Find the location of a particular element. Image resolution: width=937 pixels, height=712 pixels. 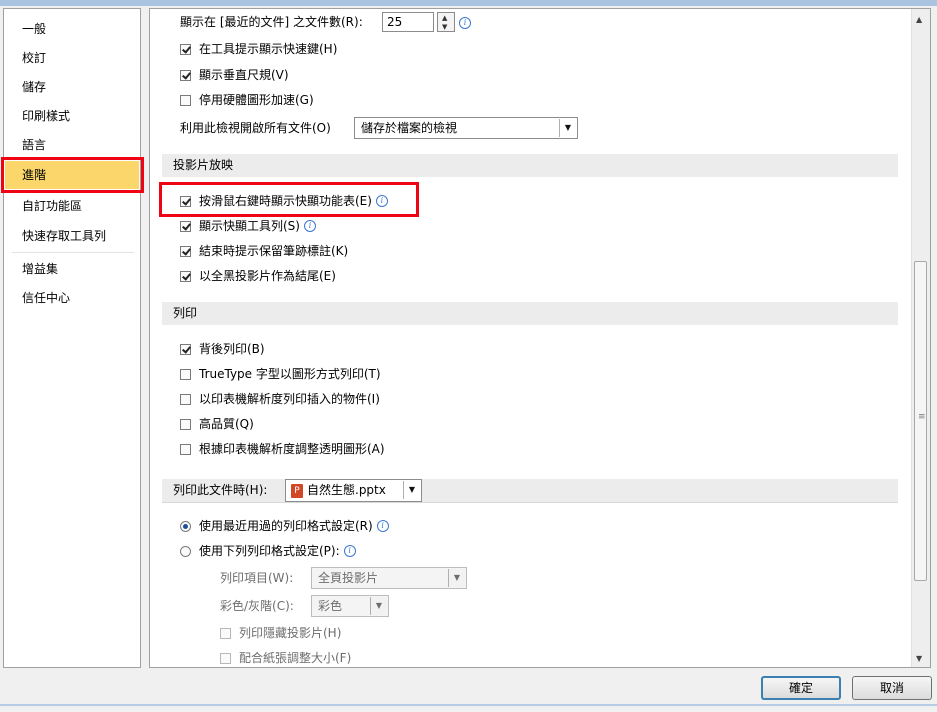

cancel-button: 取消 is located at coordinates (892, 688).